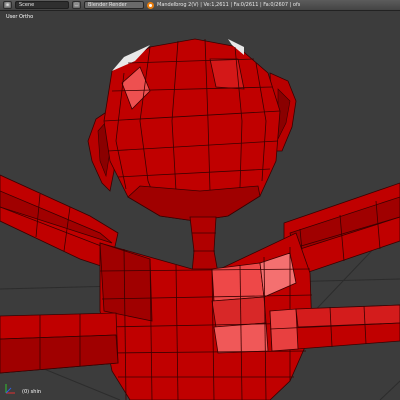  Describe the element at coordinates (59, 343) in the screenshot. I see `left-lower-arm` at that location.